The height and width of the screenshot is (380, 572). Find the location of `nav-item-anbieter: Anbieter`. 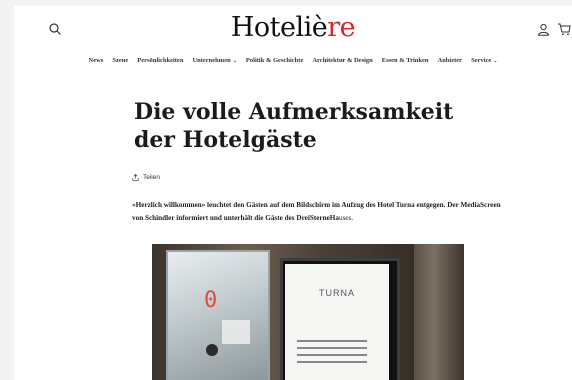

nav-item-anbieter: Anbieter is located at coordinates (450, 60).